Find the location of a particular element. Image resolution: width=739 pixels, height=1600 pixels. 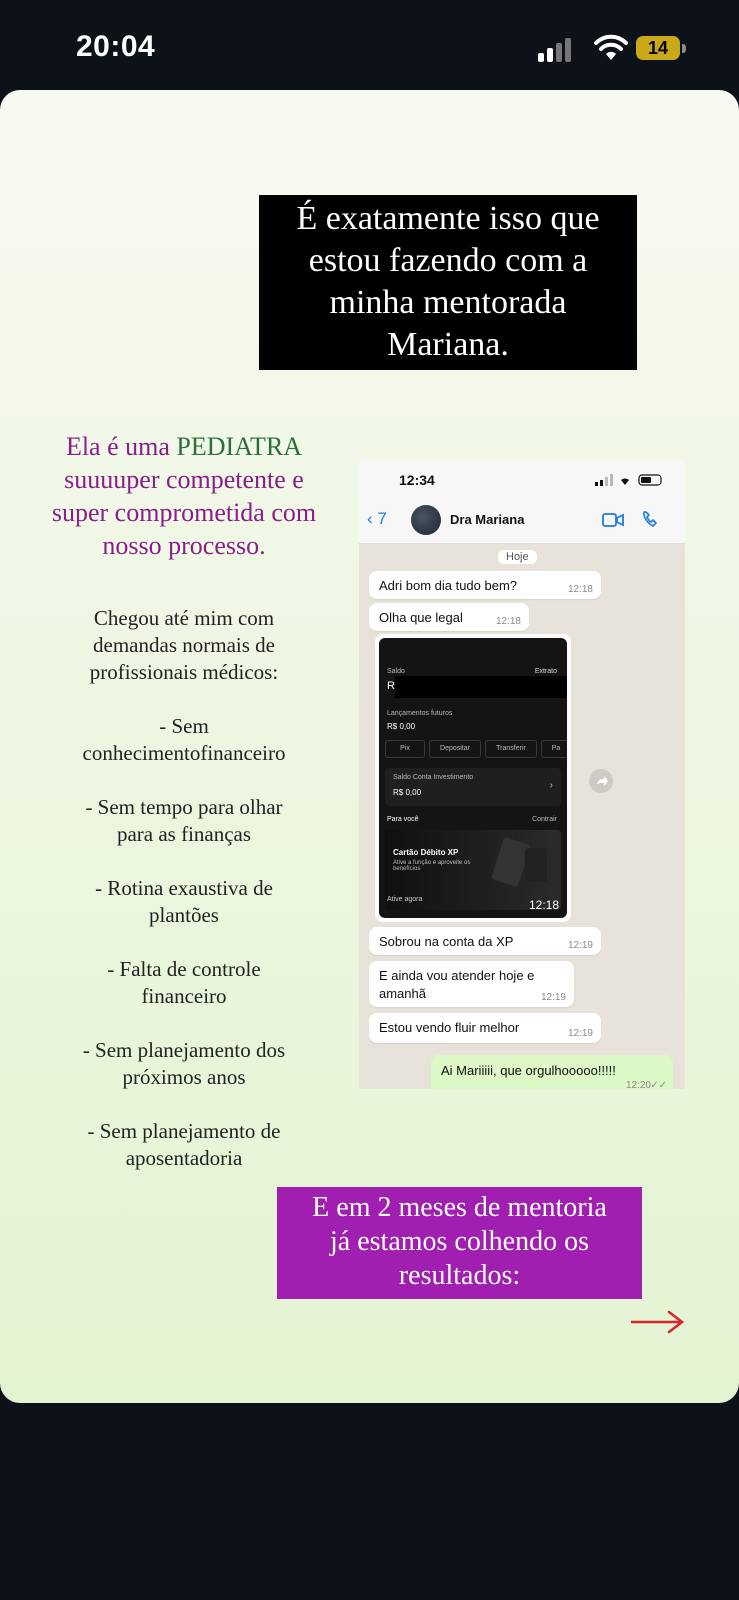

text-line: - Sem tempo para olhar is located at coordinates (184, 807).